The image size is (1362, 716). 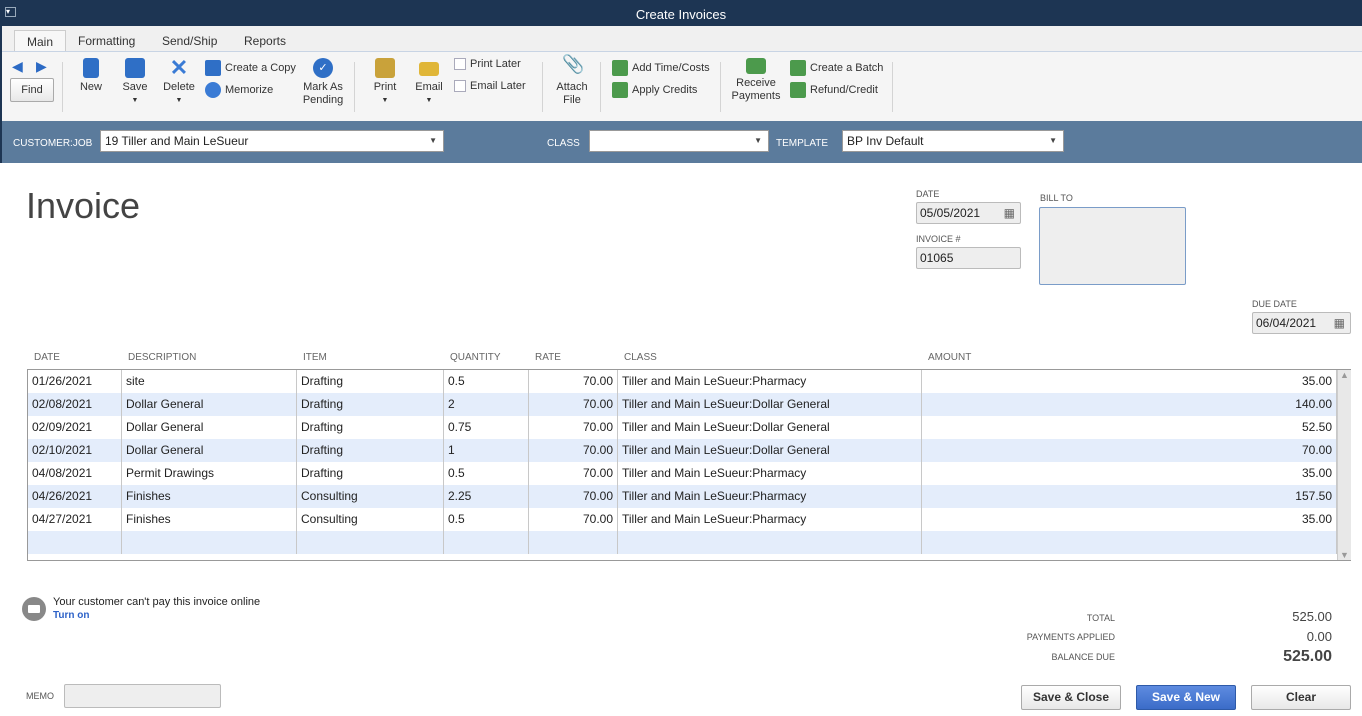 What do you see at coordinates (968, 258) in the screenshot?
I see `invoice-number-field: 01065` at bounding box center [968, 258].